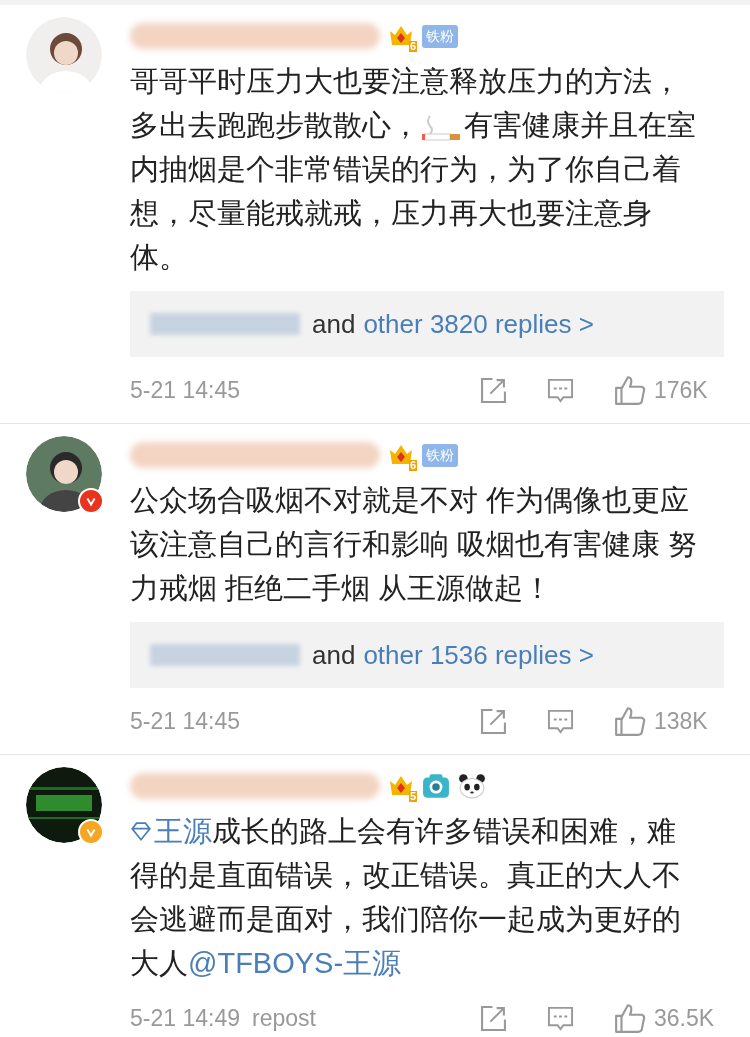 Image resolution: width=750 pixels, height=1037 pixels. What do you see at coordinates (406, 897) in the screenshot?
I see `comment-text: 王源成长的路上会有许多错误和困难，难得的是直面错误，改正错误。真正的大人不会逃避而是面对，我们陪你一起成为更好的大人@TFBOYS-王源` at bounding box center [406, 897].